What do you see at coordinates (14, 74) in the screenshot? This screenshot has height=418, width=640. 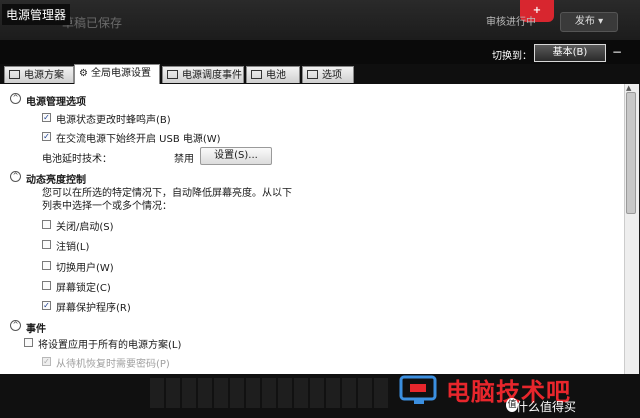 I see `battery-plan-icon` at bounding box center [14, 74].